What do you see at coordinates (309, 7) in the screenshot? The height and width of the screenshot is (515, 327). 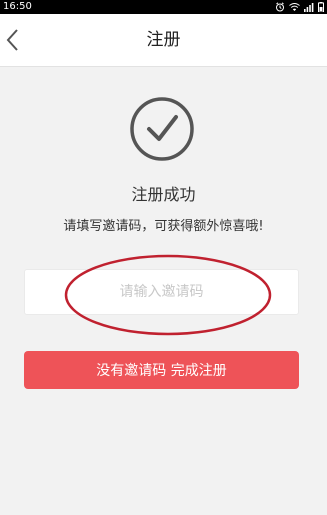 I see `signal-icon` at bounding box center [309, 7].